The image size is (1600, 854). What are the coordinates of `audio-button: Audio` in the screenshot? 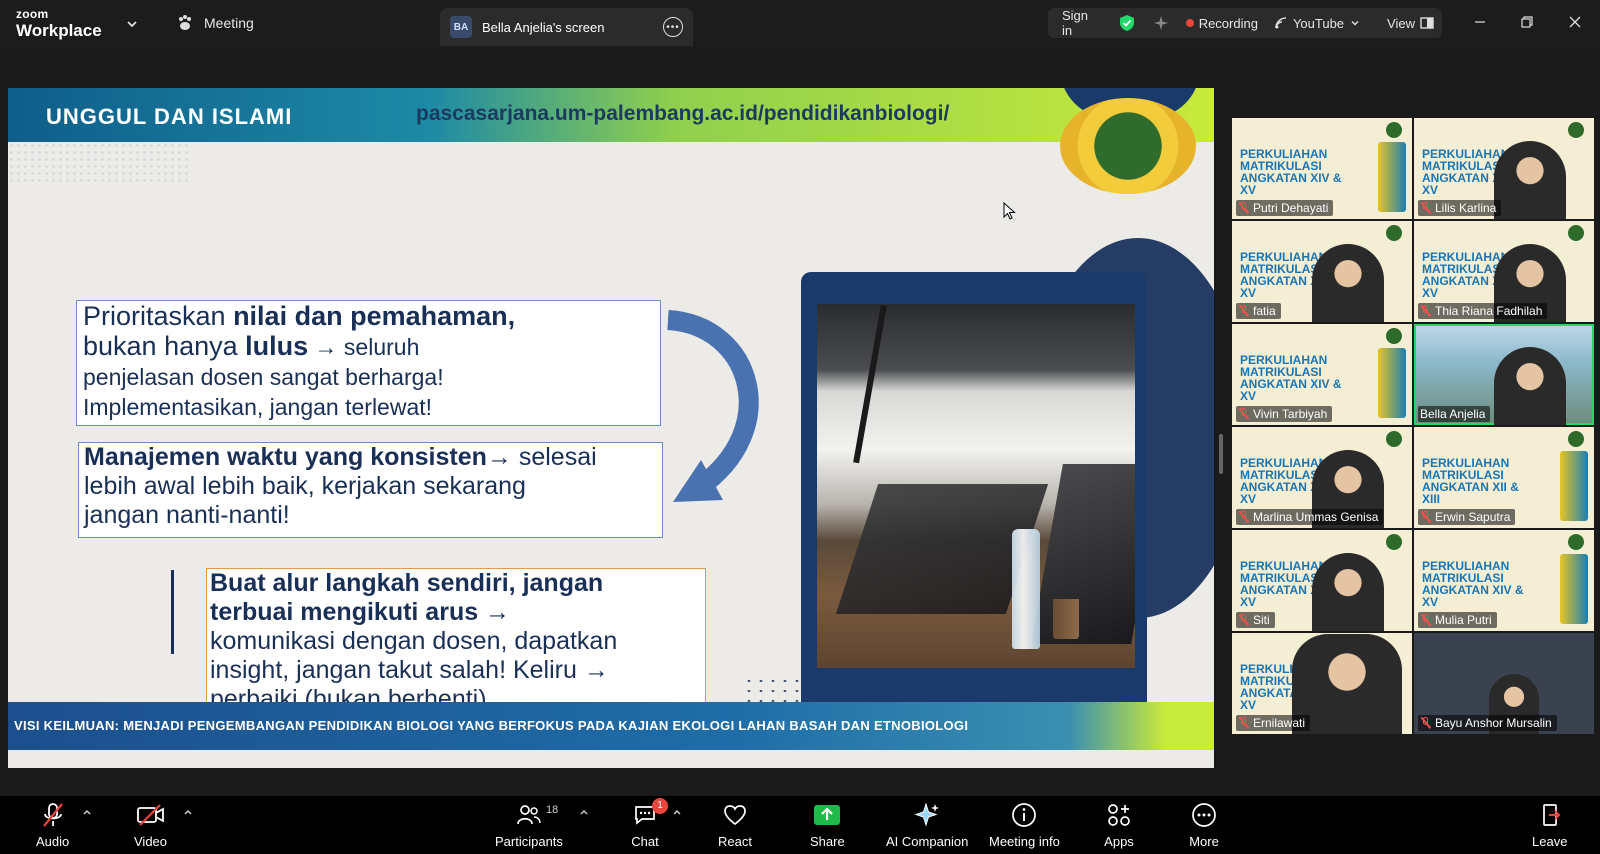 It's located at (52, 825).